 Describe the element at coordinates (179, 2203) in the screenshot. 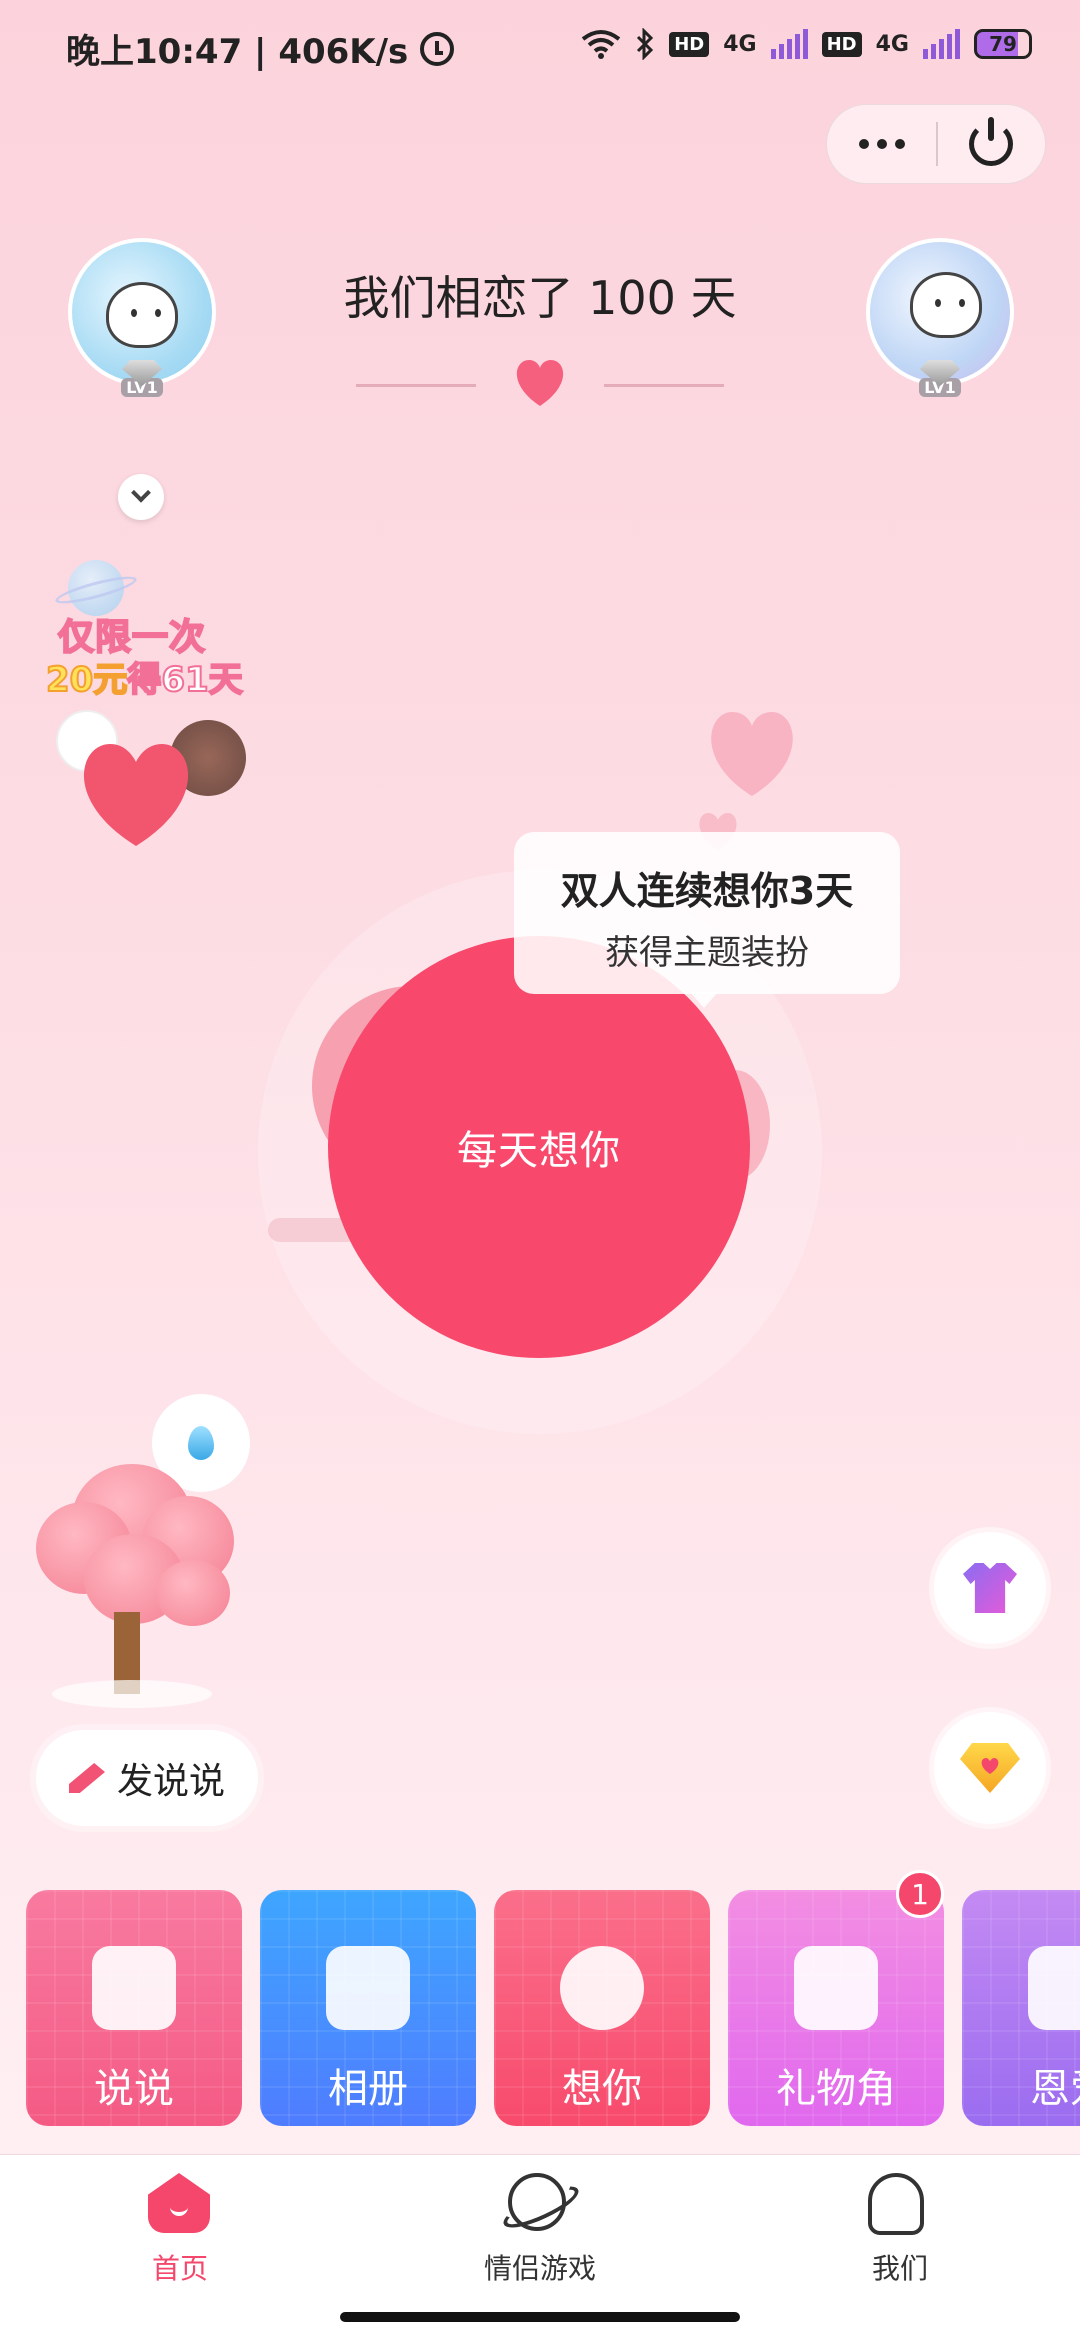

I see `home-icon` at that location.